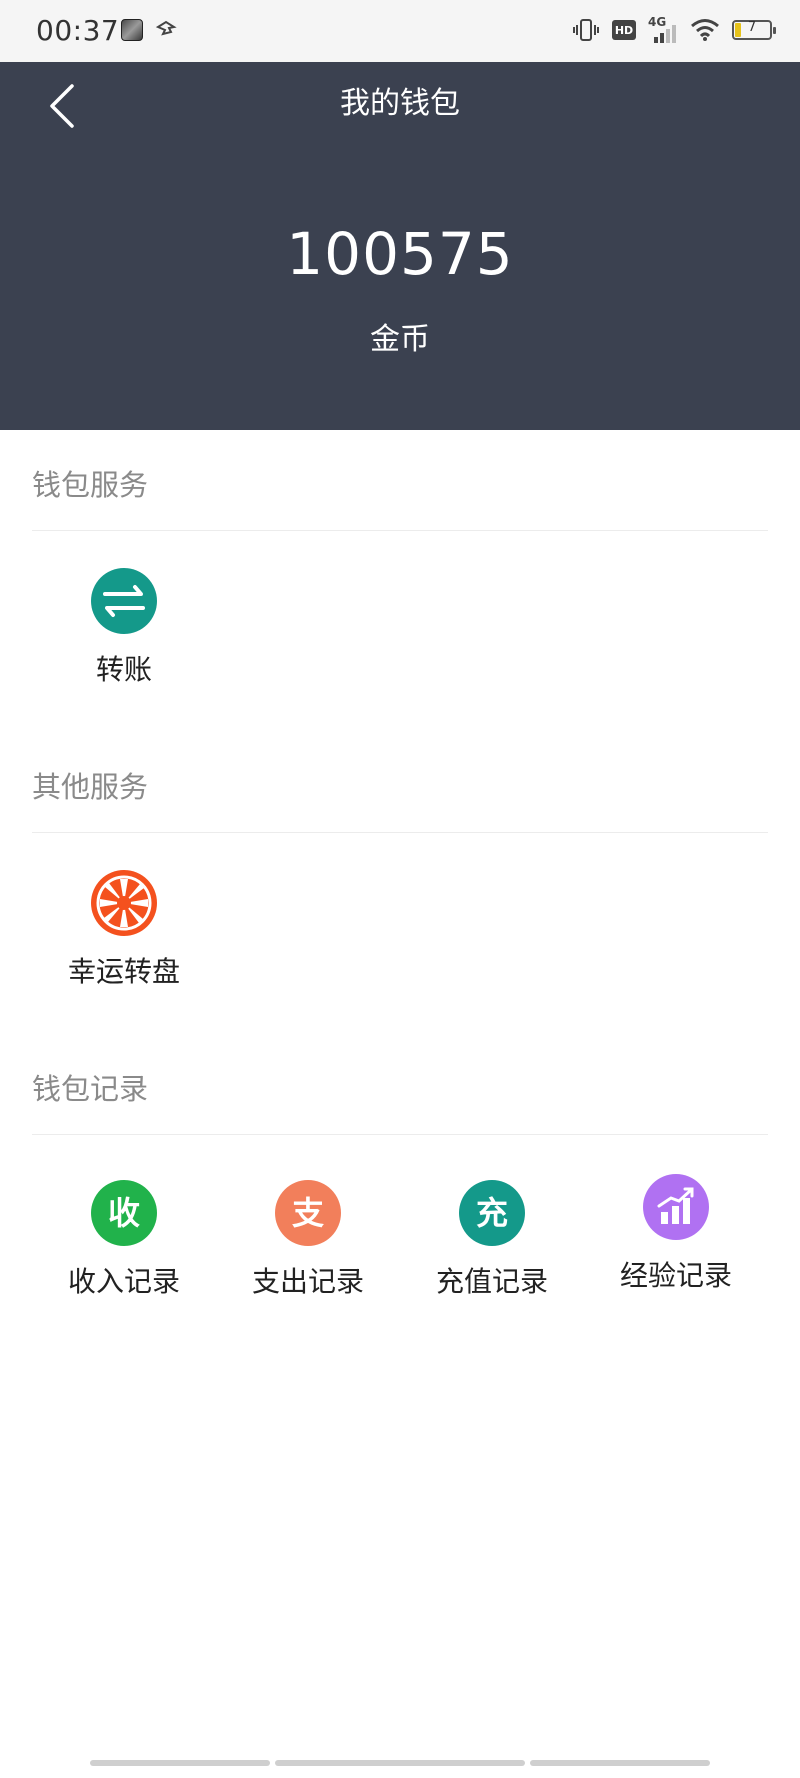 The width and height of the screenshot is (800, 1778). I want to click on lucky-wheel-icon, so click(124, 903).